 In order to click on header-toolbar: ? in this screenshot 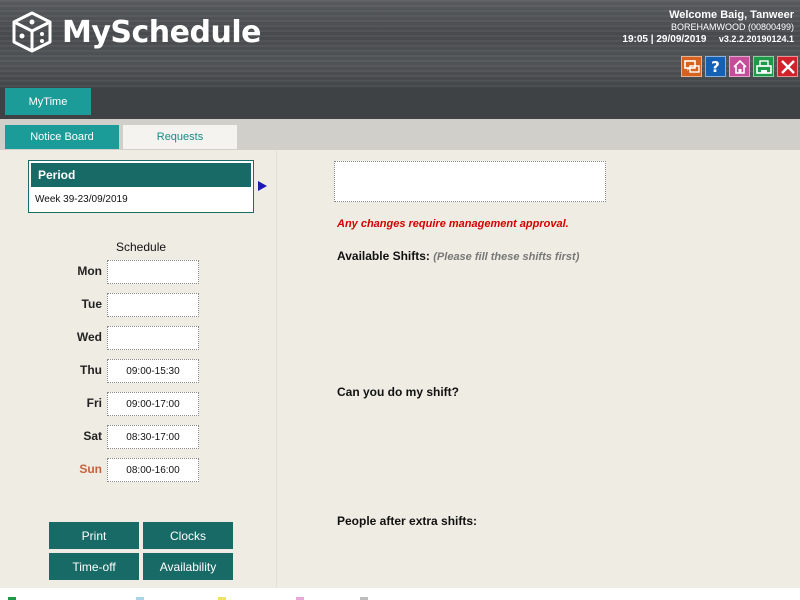, I will do `click(739, 66)`.